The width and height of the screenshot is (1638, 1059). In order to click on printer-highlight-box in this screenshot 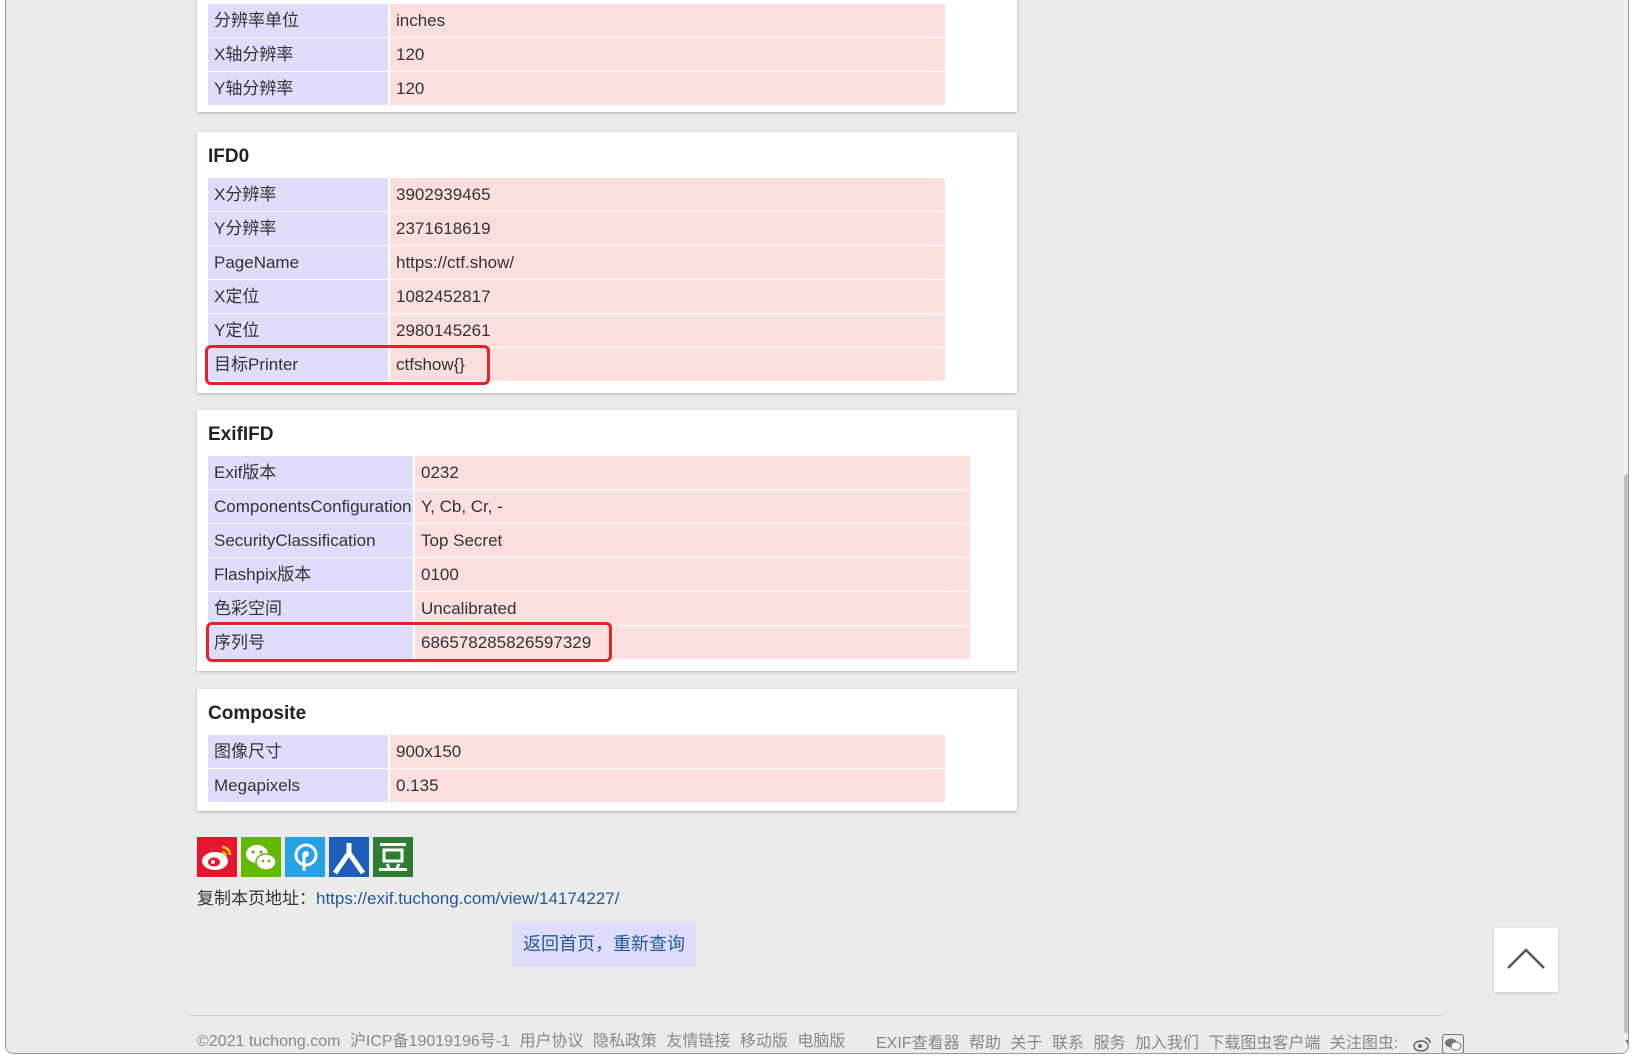, I will do `click(347, 365)`.